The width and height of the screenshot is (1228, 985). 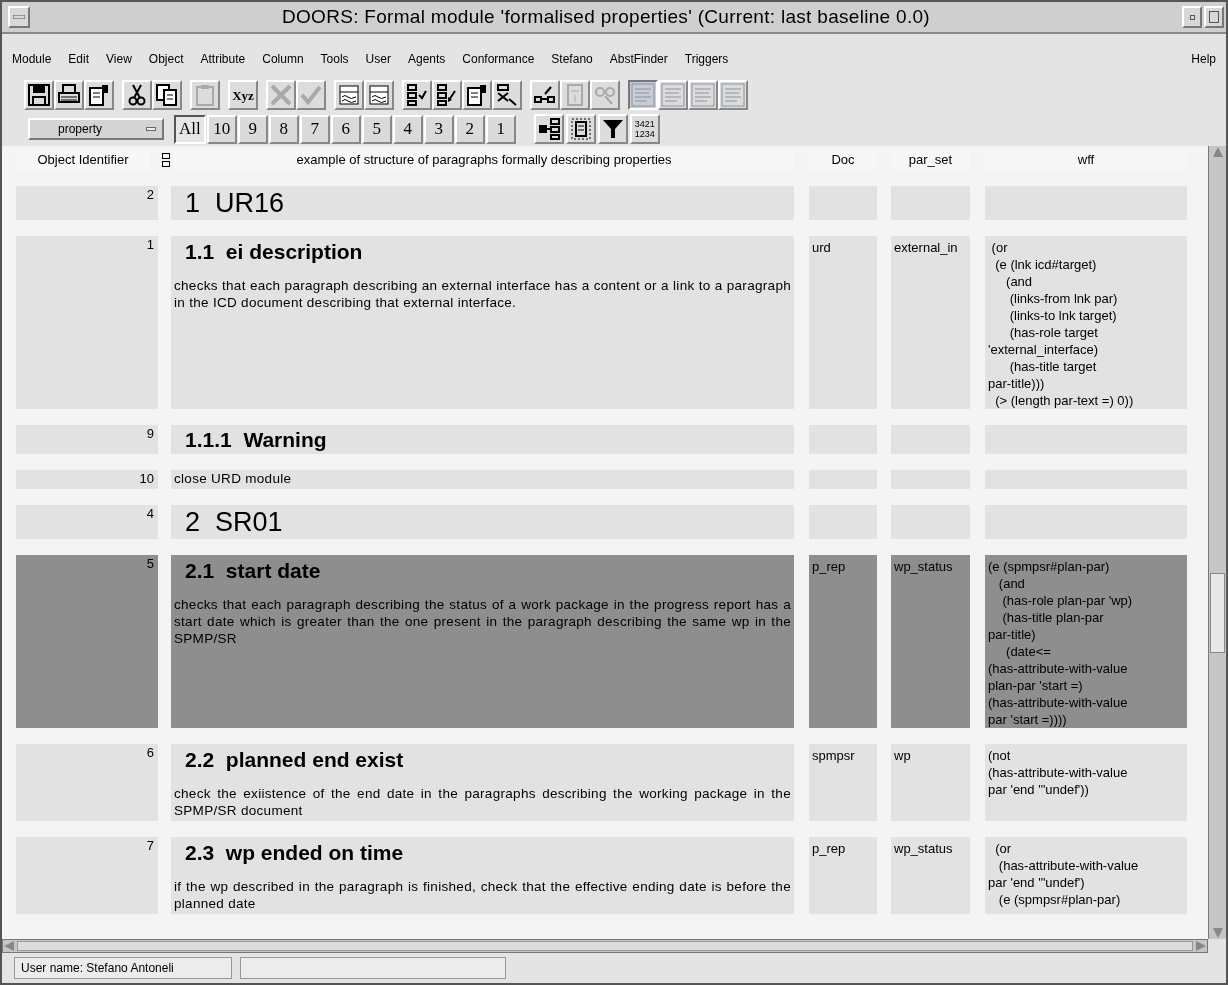 I want to click on minimize-button, so click(x=1192, y=17).